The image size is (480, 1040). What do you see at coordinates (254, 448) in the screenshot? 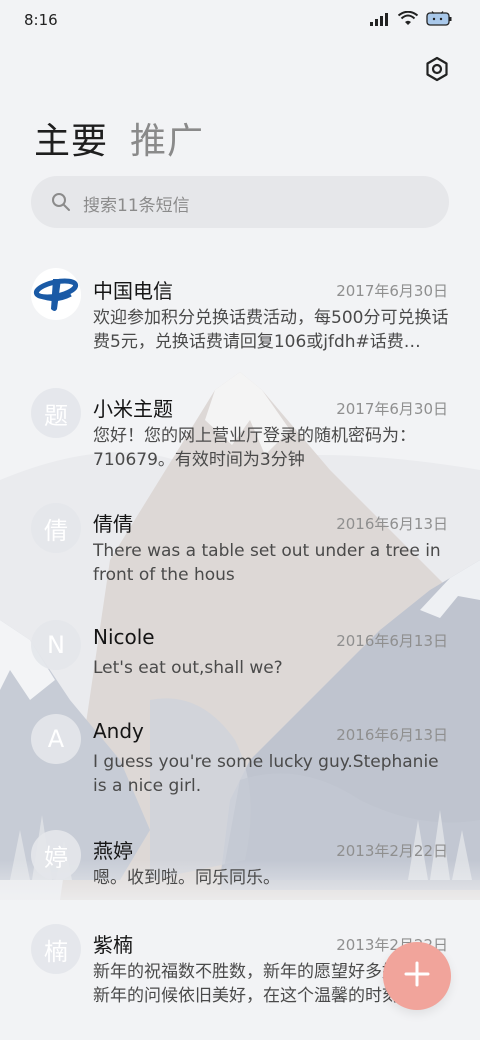
I see `message-preview: 您好！您的网上营业厅登录的随机密码为：710679。有效时间为3分钟` at bounding box center [254, 448].